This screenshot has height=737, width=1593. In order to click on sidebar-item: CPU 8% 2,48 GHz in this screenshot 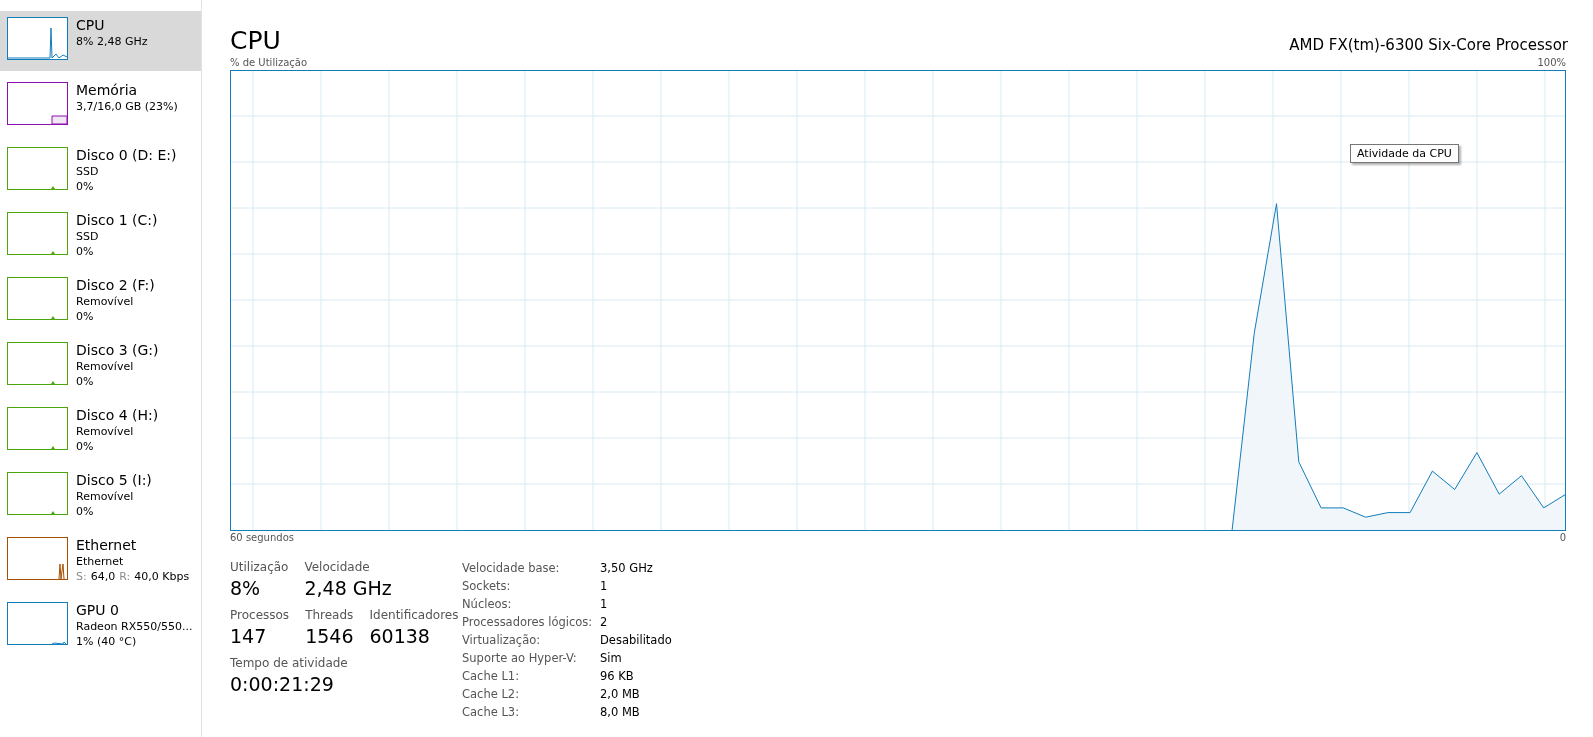, I will do `click(100, 41)`.